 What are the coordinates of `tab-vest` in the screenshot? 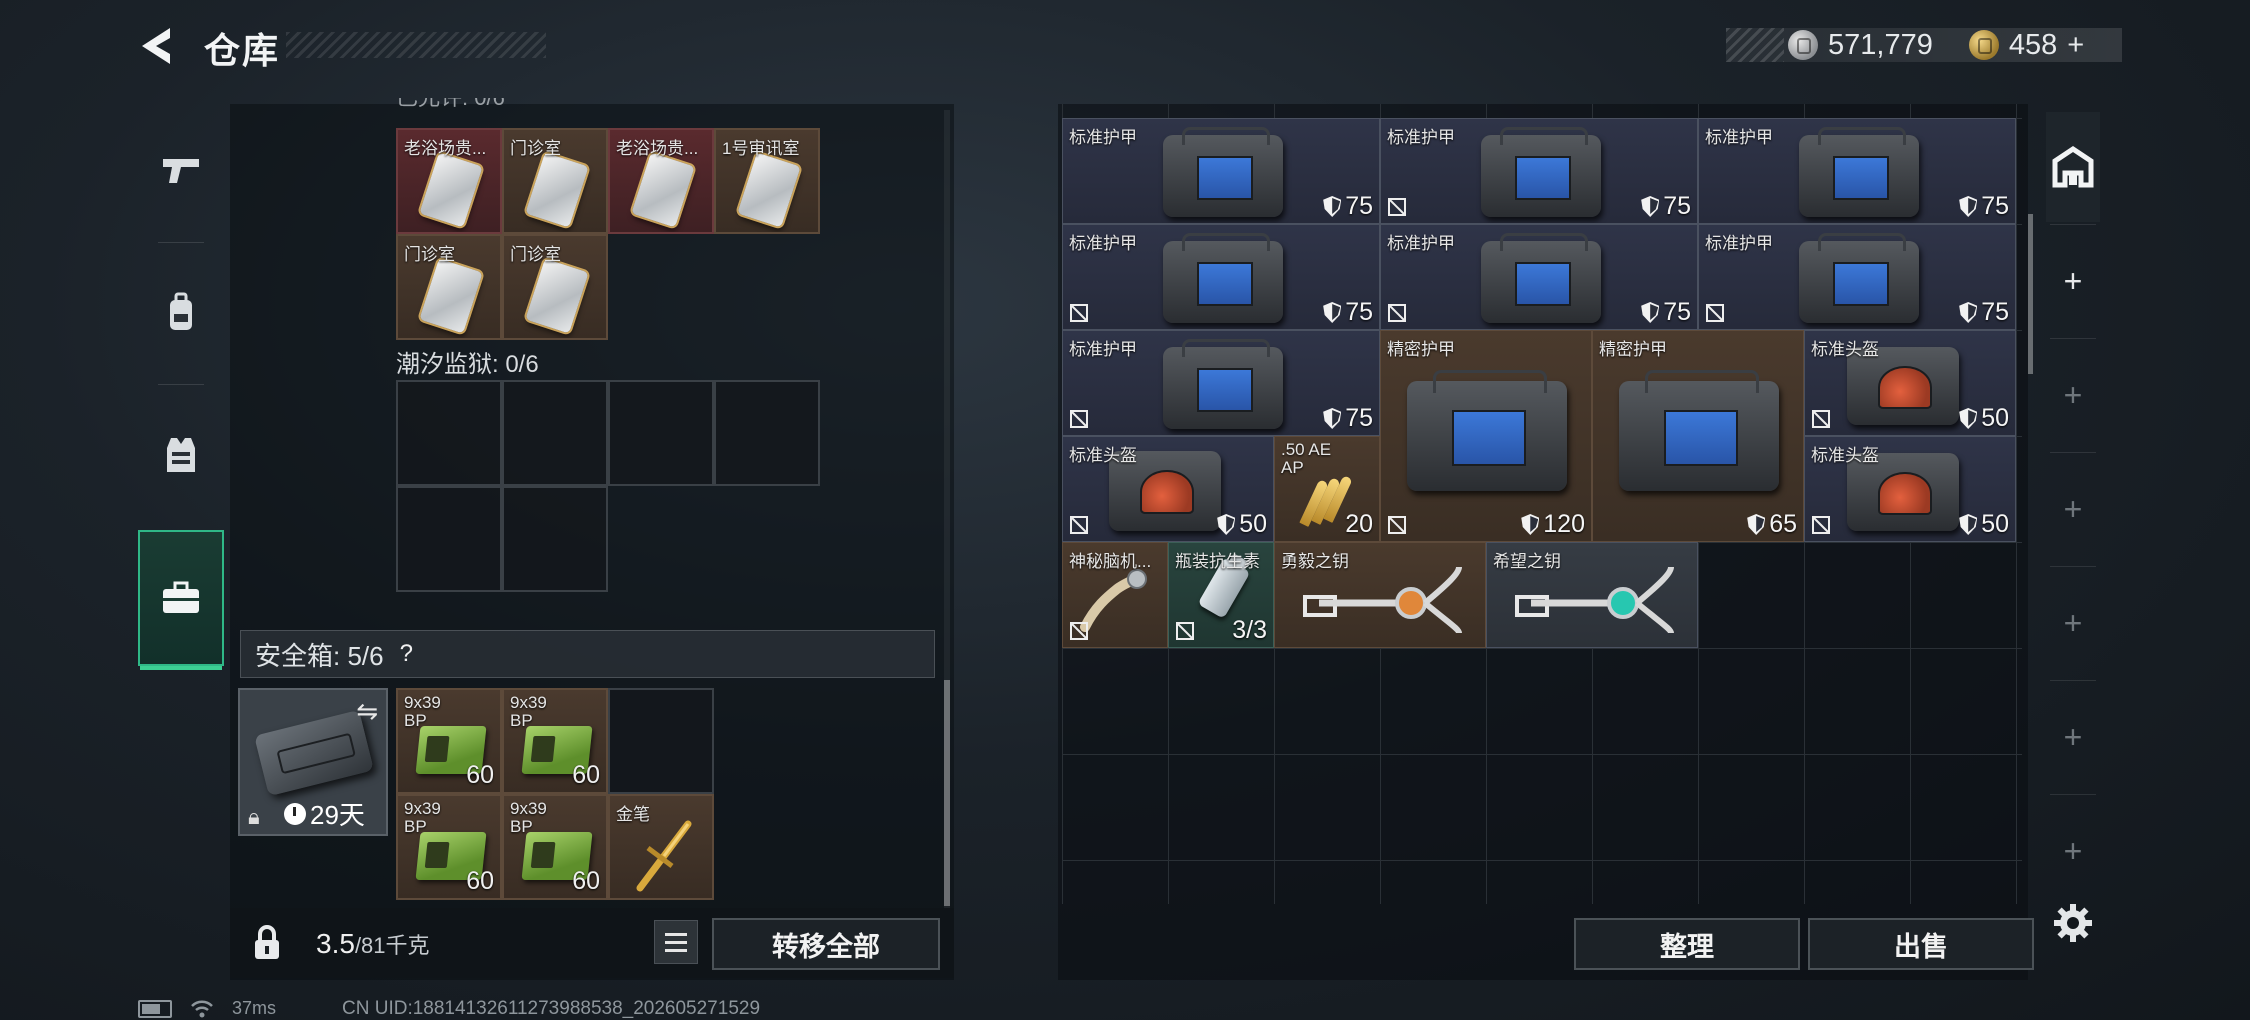 It's located at (181, 454).